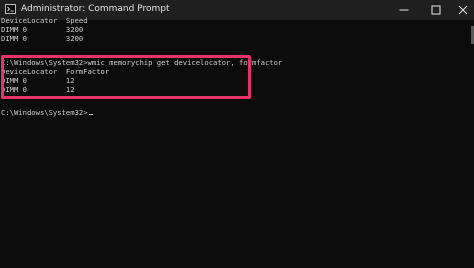 The width and height of the screenshot is (474, 268). I want to click on close-button, so click(463, 10).